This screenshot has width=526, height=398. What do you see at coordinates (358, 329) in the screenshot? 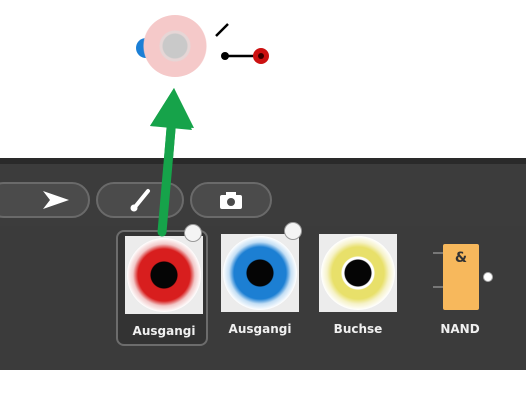
I see `palette-item-label: Buchse` at bounding box center [358, 329].